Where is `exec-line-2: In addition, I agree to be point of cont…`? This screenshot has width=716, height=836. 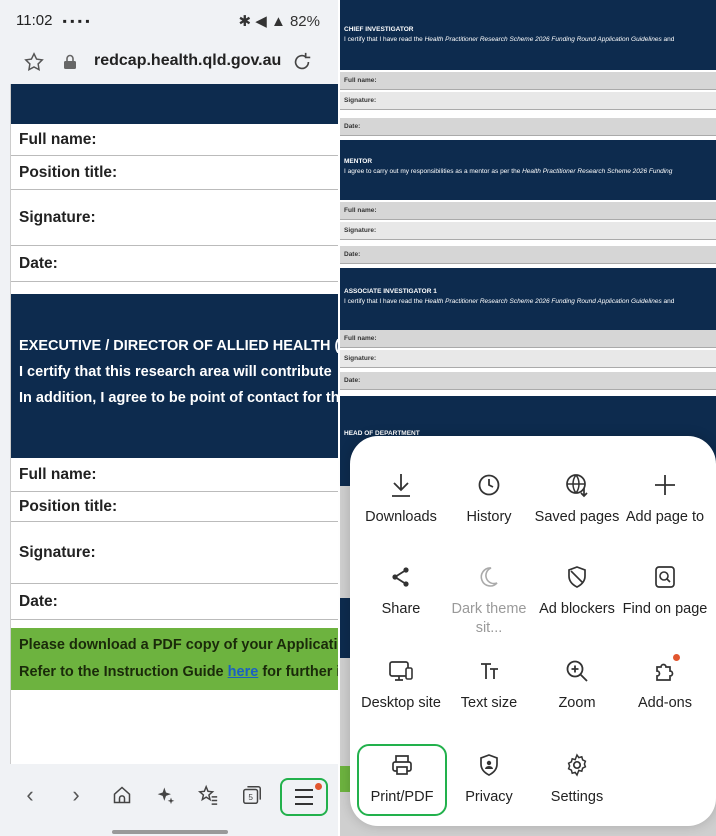 exec-line-2: In addition, I agree to be point of cont… is located at coordinates (178, 398).